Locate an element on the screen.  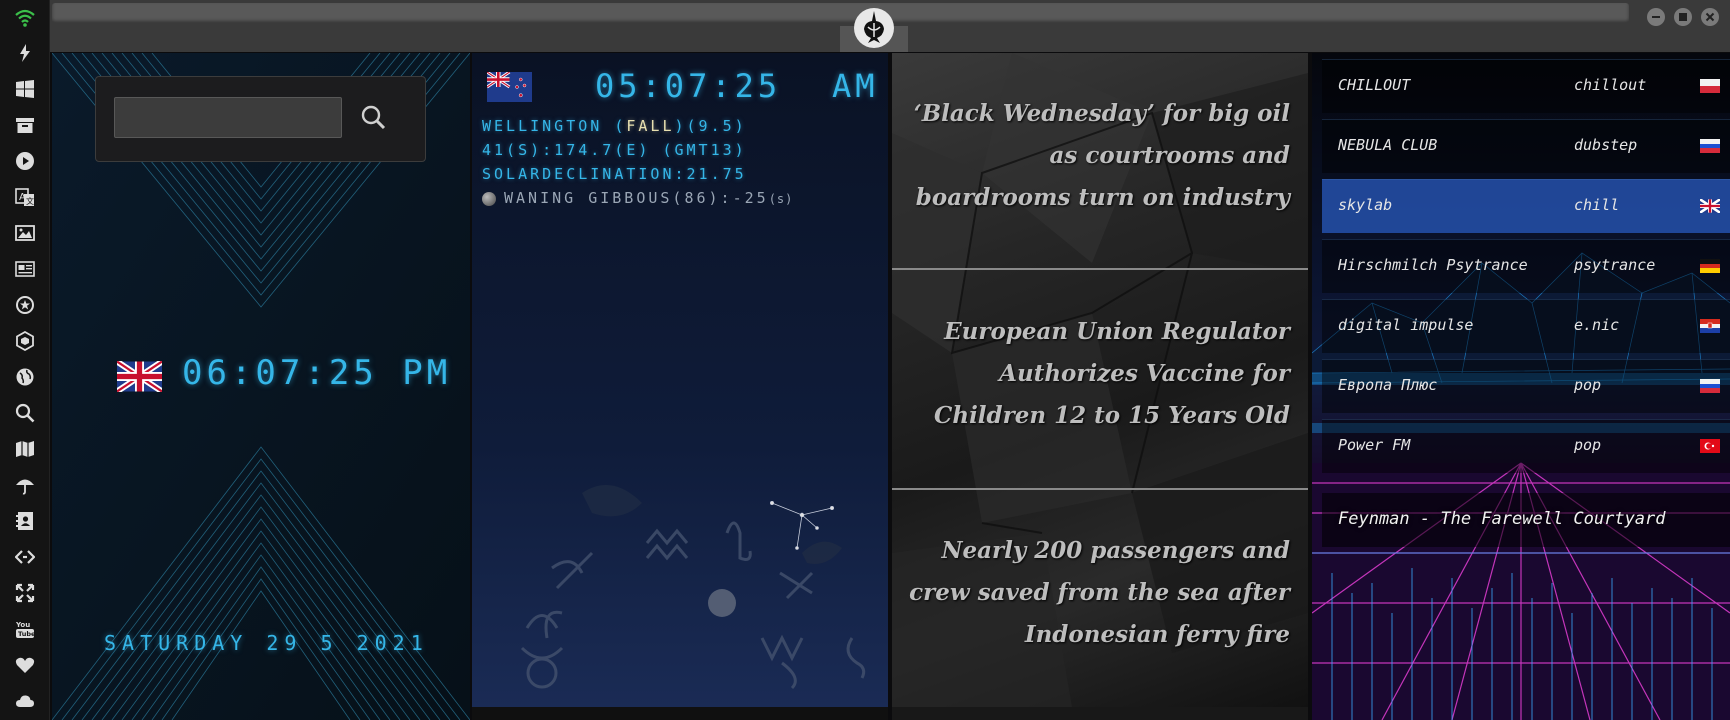
news-icon is located at coordinates (25, 269).